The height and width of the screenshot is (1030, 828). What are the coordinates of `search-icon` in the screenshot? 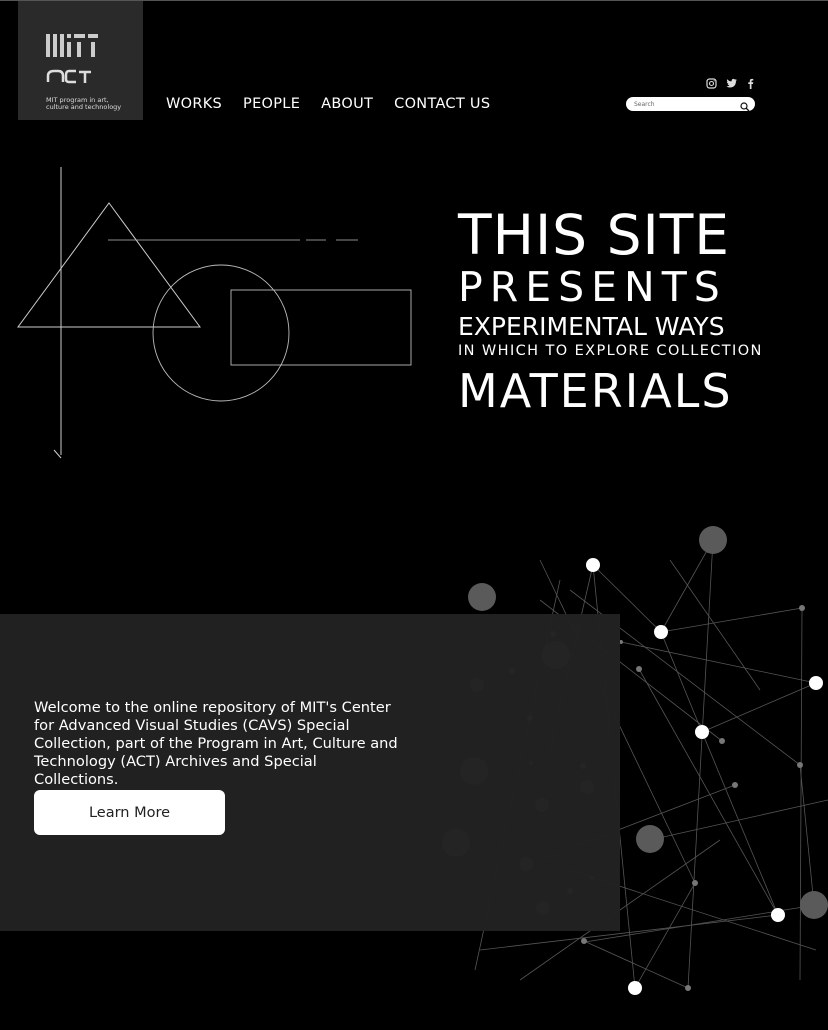 It's located at (745, 108).